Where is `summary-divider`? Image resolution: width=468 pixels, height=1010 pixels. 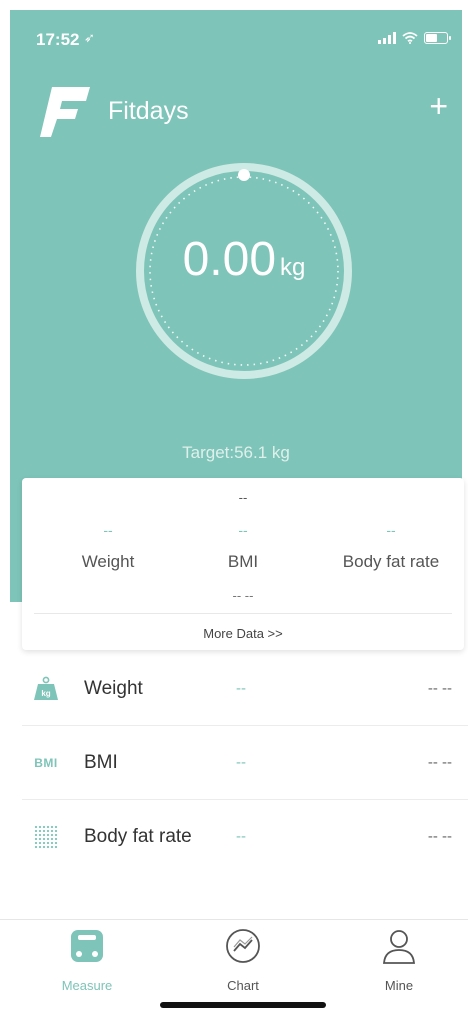
summary-divider is located at coordinates (243, 613).